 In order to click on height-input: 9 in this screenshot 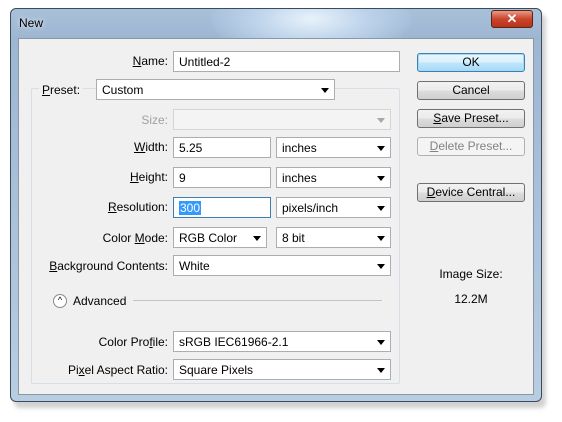, I will do `click(222, 177)`.